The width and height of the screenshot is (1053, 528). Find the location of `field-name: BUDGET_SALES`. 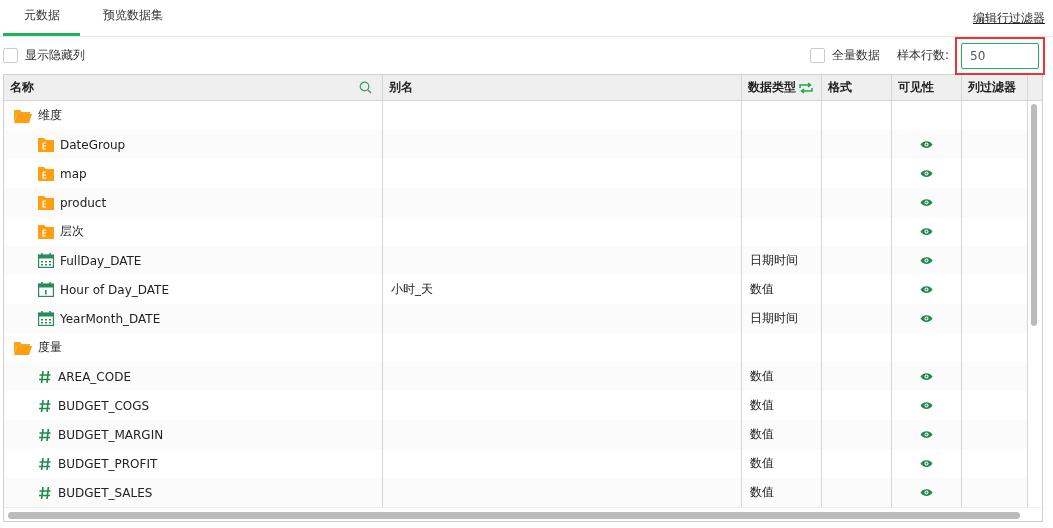

field-name: BUDGET_SALES is located at coordinates (105, 492).